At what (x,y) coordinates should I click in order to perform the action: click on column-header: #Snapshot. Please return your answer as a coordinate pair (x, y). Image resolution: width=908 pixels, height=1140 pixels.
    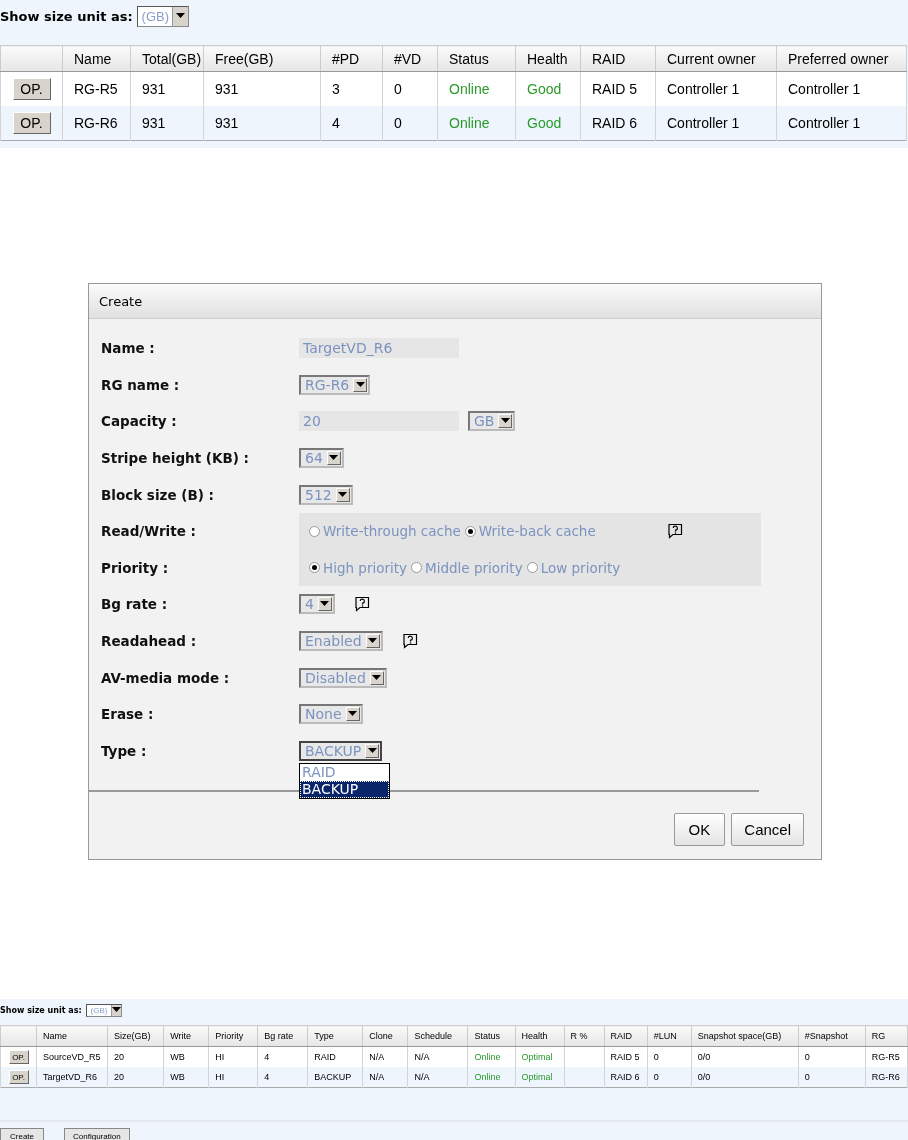
    Looking at the image, I should click on (832, 1036).